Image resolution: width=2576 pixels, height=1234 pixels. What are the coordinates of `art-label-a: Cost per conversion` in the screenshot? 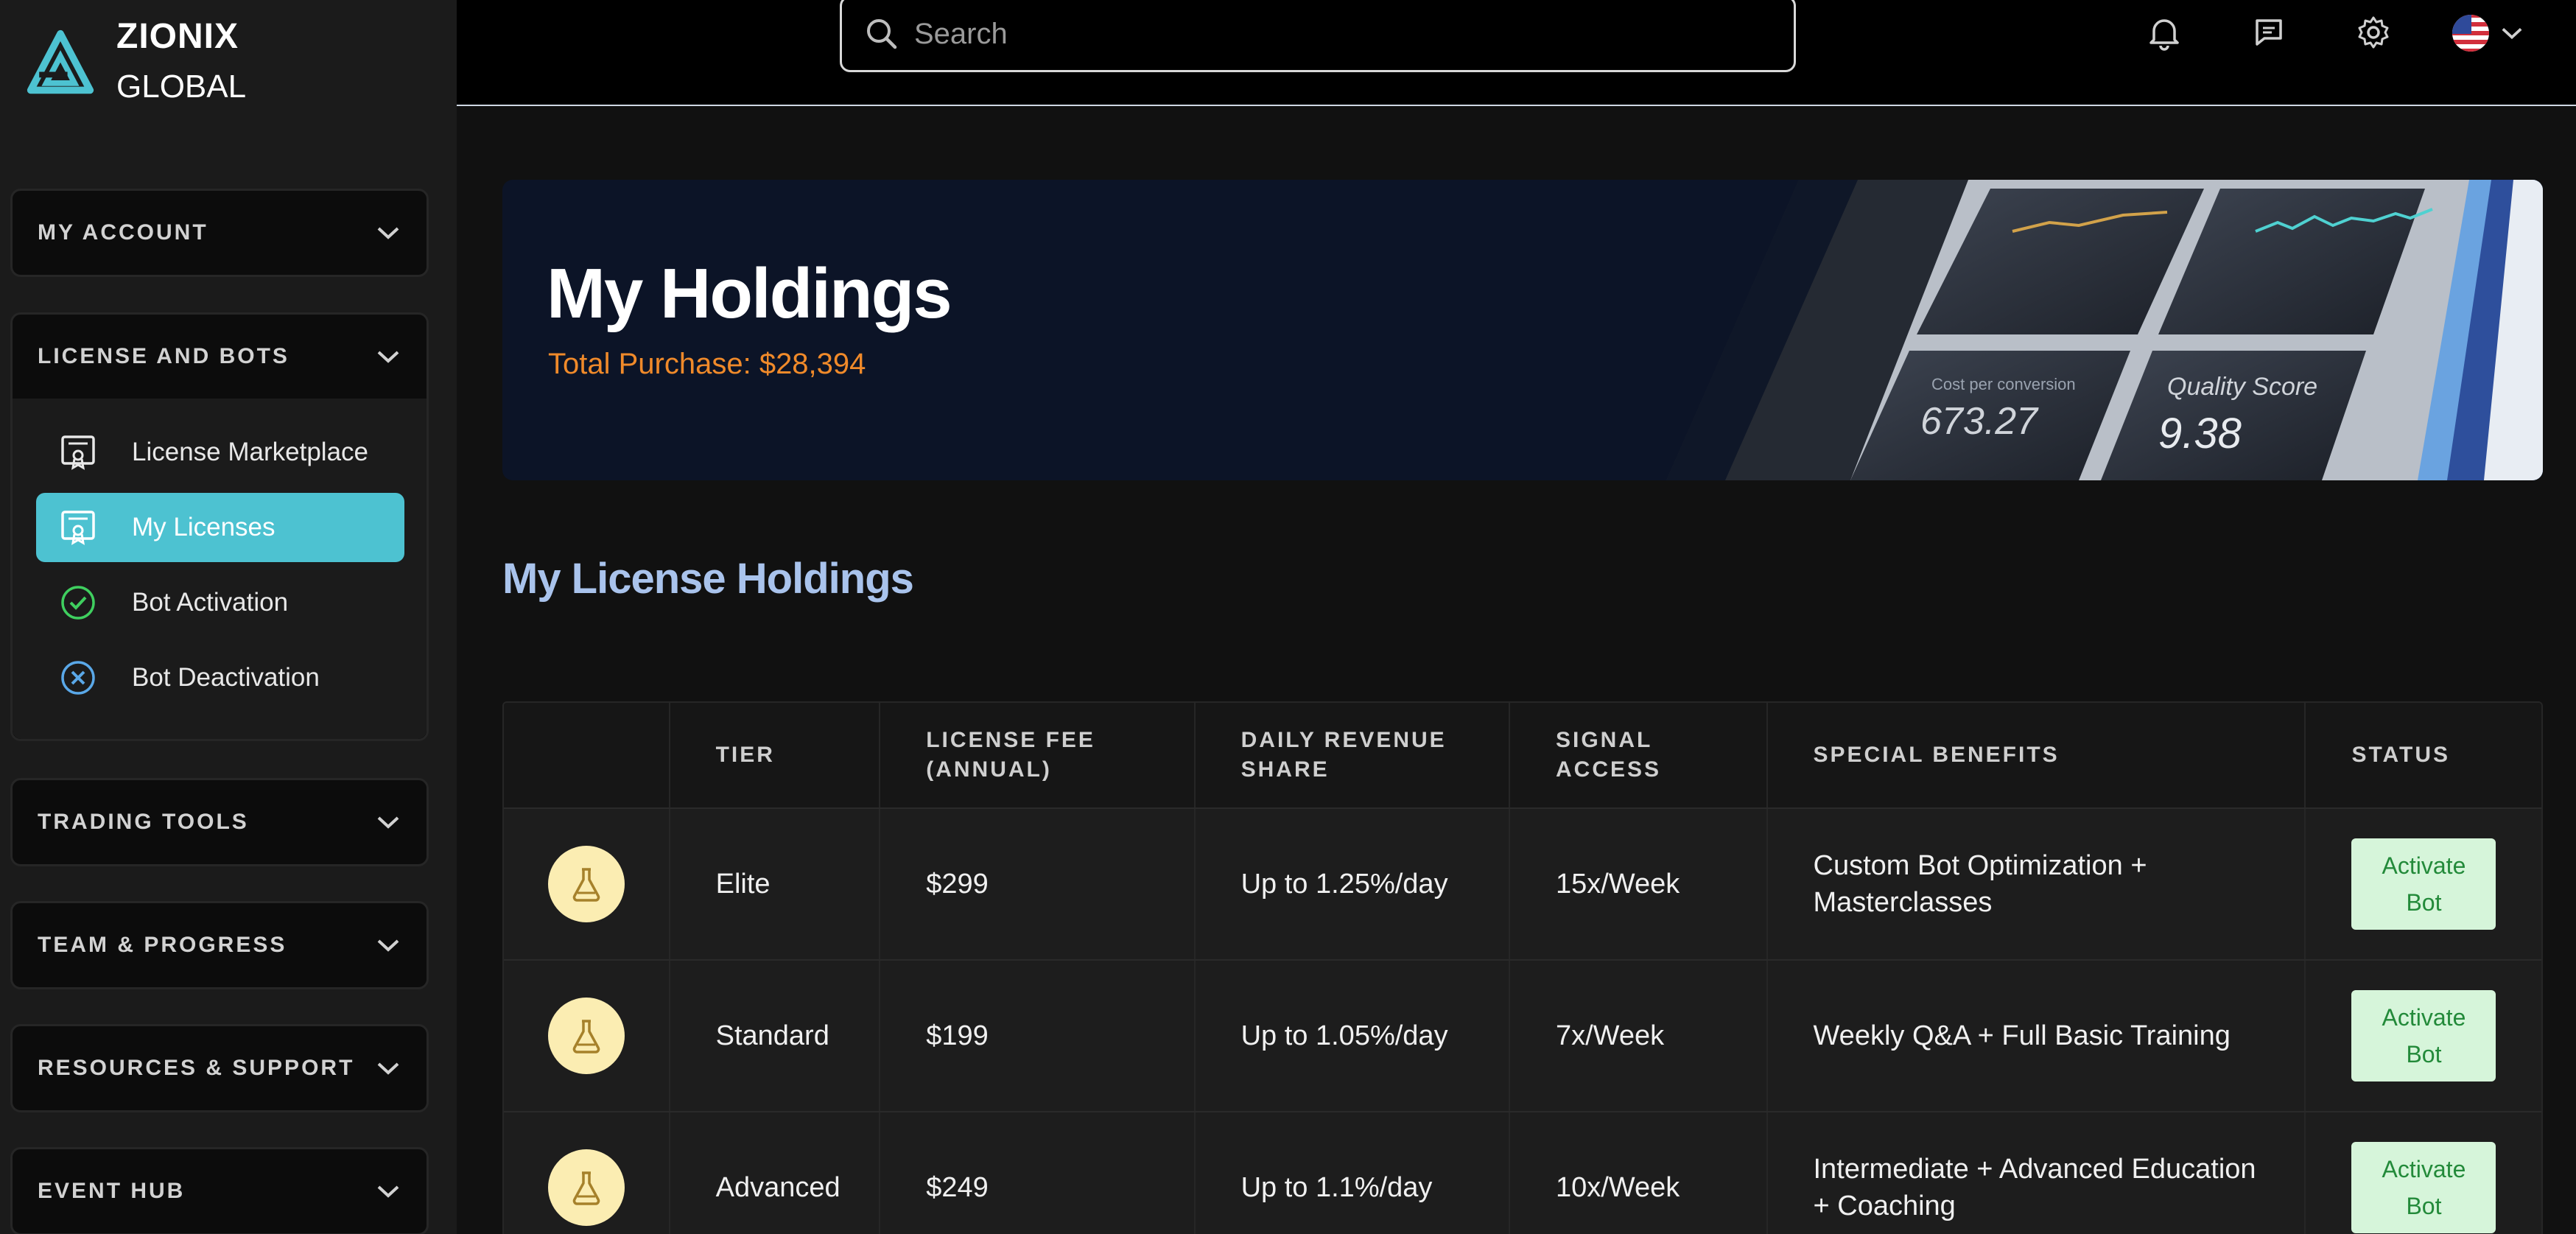 It's located at (2003, 384).